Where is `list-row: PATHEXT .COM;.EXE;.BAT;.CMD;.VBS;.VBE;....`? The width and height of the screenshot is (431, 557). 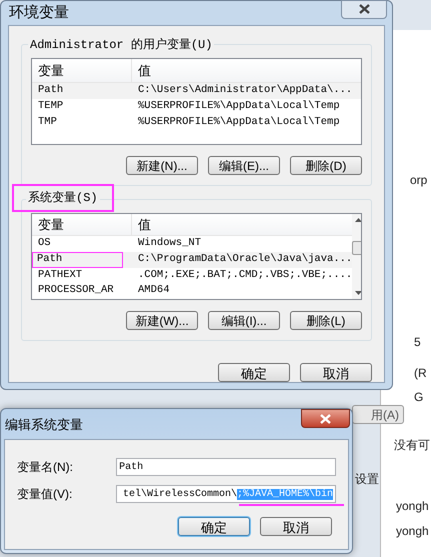 list-row: PATHEXT .COM;.EXE;.BAT;.CMD;.VBS;.VBE;.... is located at coordinates (192, 276).